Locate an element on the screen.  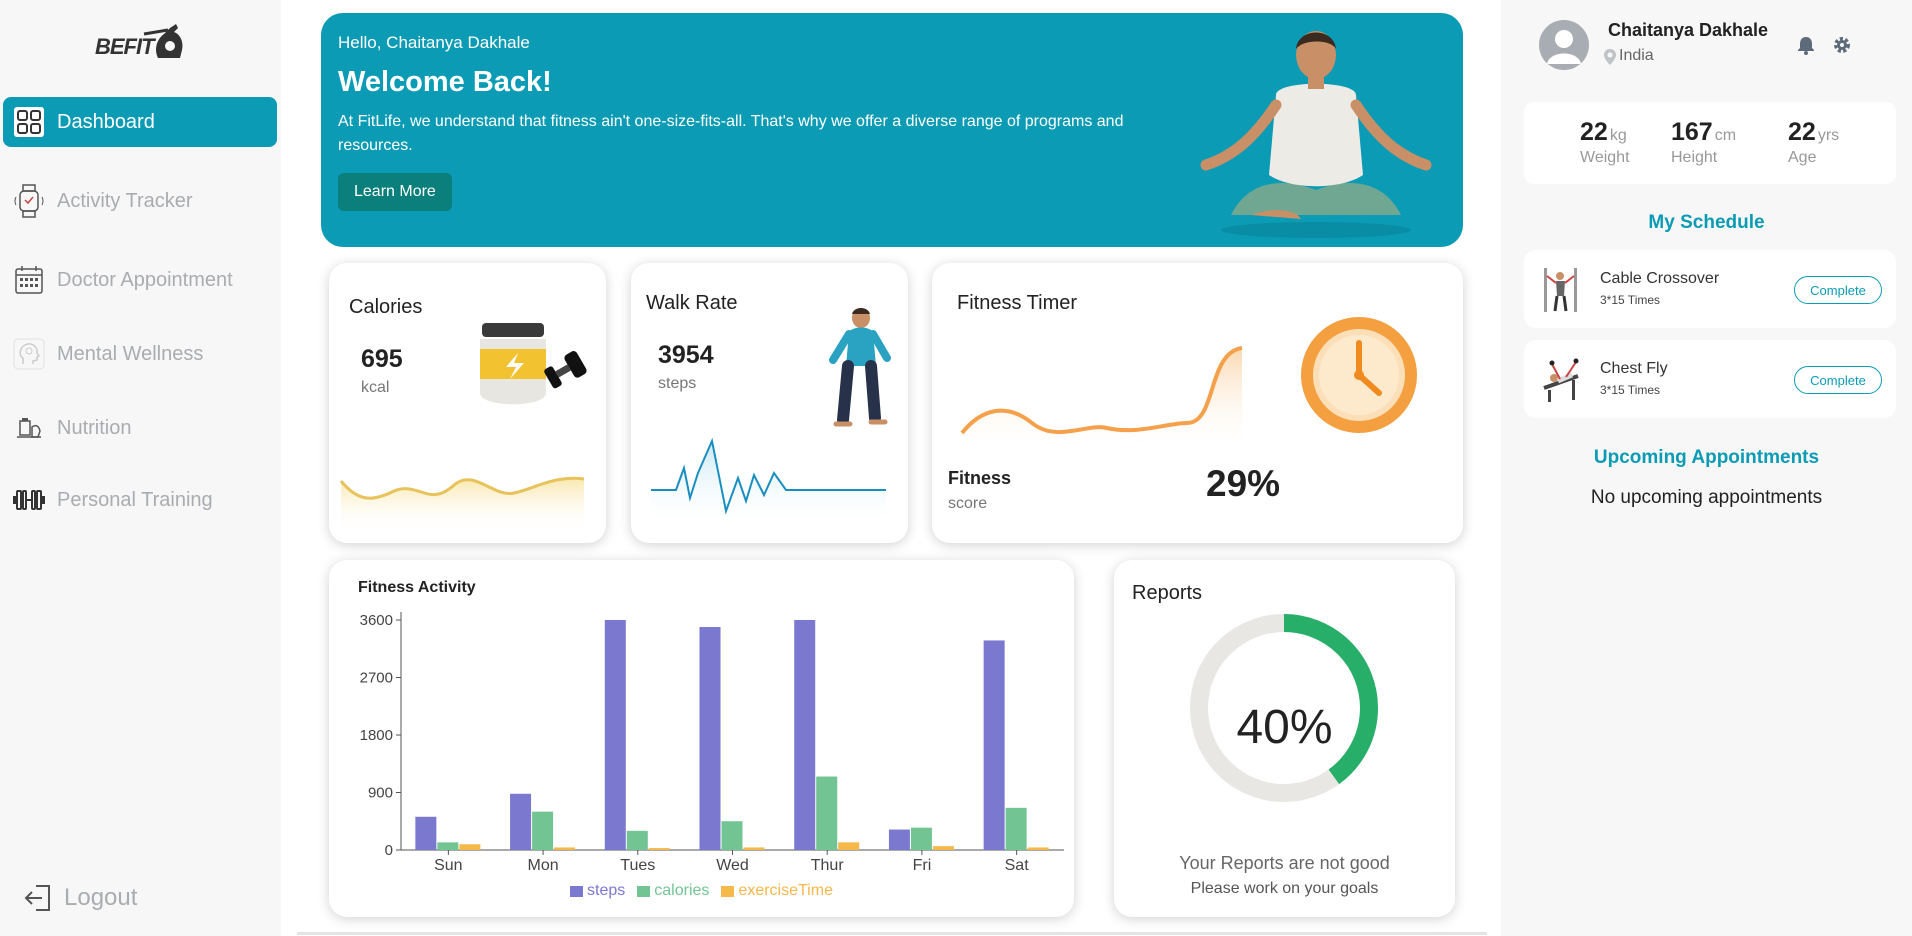
legend-label-calories: calories is located at coordinates (682, 890).